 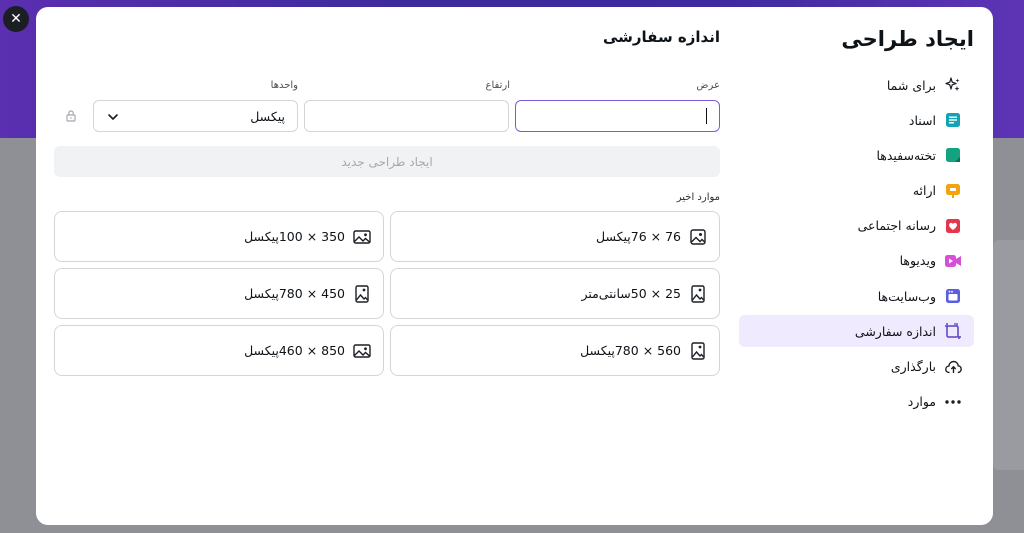 What do you see at coordinates (917, 261) in the screenshot?
I see `sidebar-item-label: ویدیوها` at bounding box center [917, 261].